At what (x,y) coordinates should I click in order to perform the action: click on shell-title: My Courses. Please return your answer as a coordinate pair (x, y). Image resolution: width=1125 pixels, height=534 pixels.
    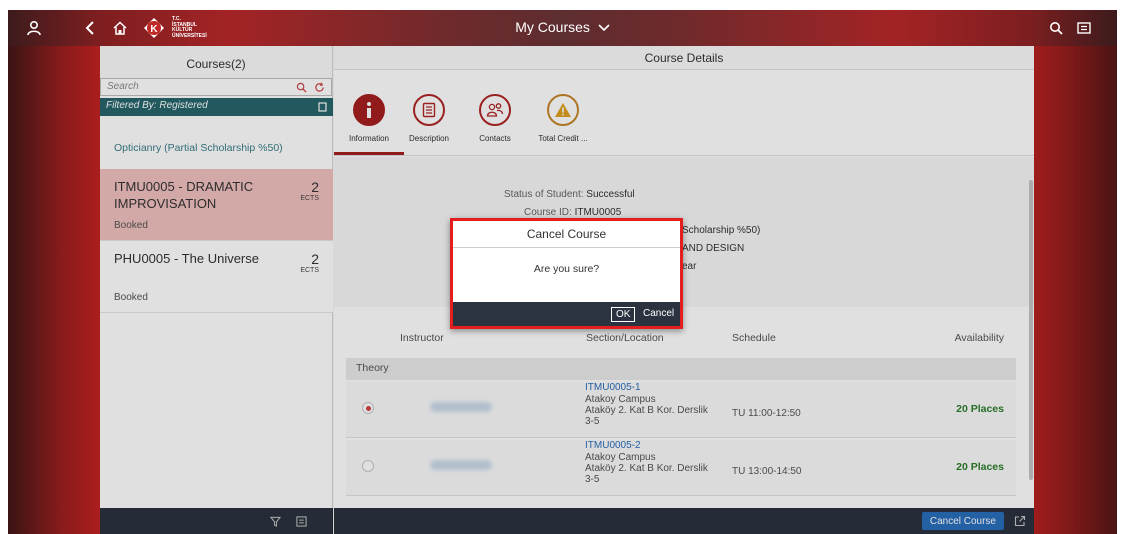
    Looking at the image, I should click on (562, 27).